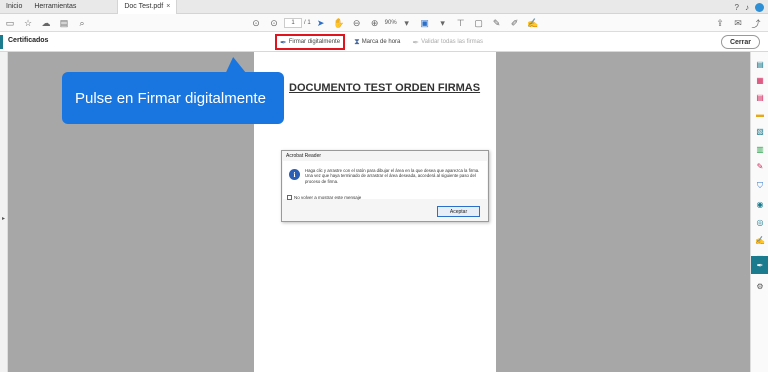 The width and height of the screenshot is (768, 372). Describe the element at coordinates (533, 23) in the screenshot. I see `fill-sign-icon: ✍` at that location.